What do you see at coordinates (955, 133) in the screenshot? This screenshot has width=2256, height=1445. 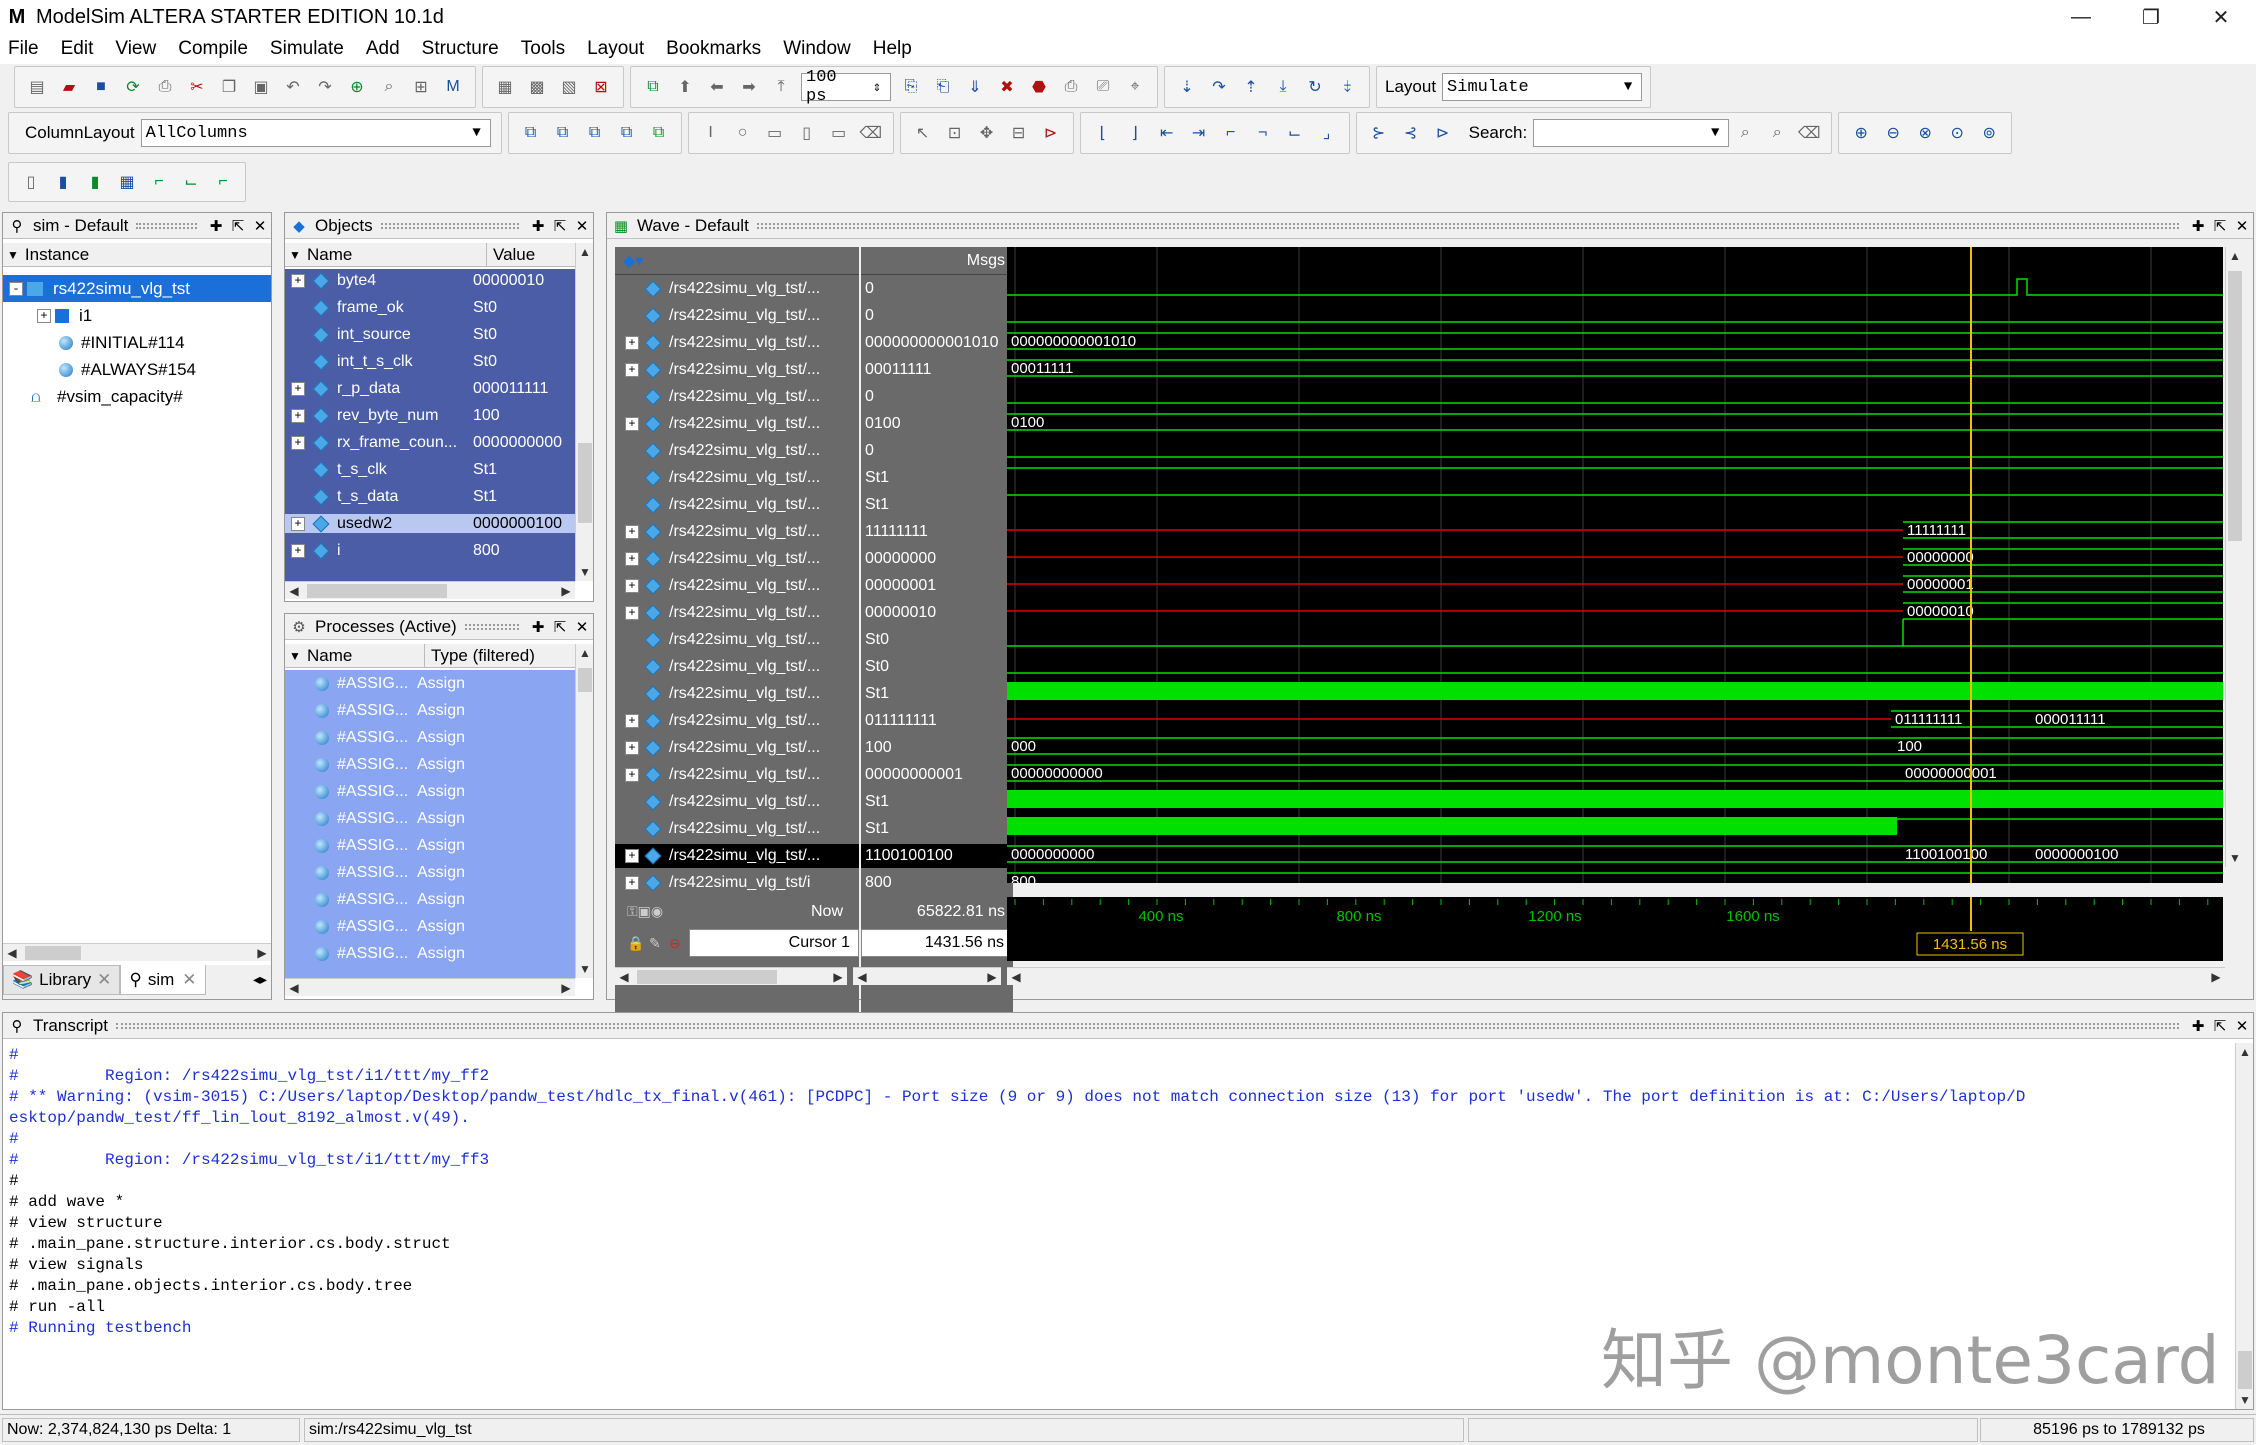 I see `zoom-box-icon: ⊡` at bounding box center [955, 133].